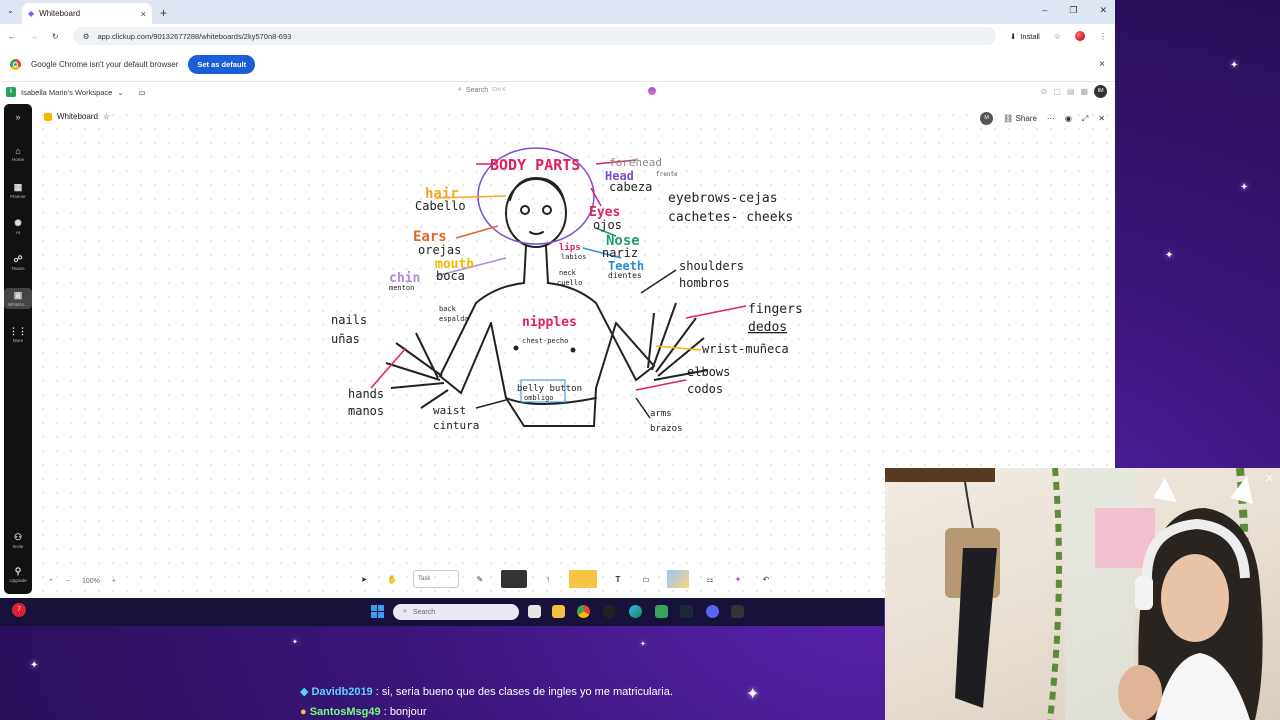 This screenshot has width=1280, height=720. What do you see at coordinates (1030, 36) in the screenshot?
I see `install-label: Install` at bounding box center [1030, 36].